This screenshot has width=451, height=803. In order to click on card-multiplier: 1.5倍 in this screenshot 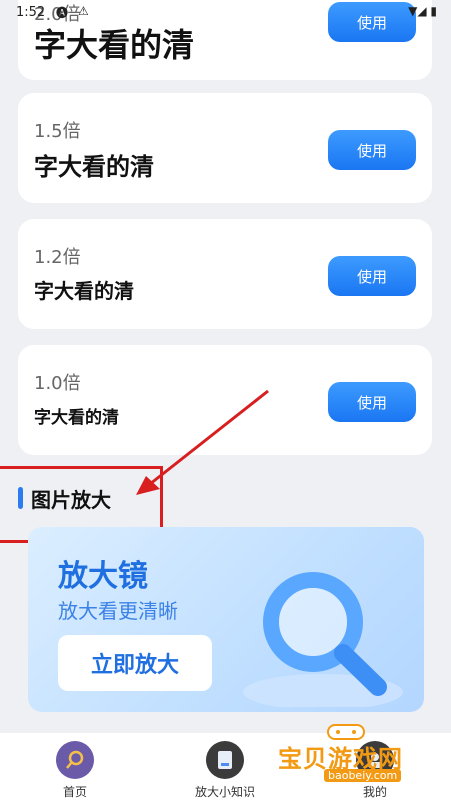, I will do `click(57, 131)`.